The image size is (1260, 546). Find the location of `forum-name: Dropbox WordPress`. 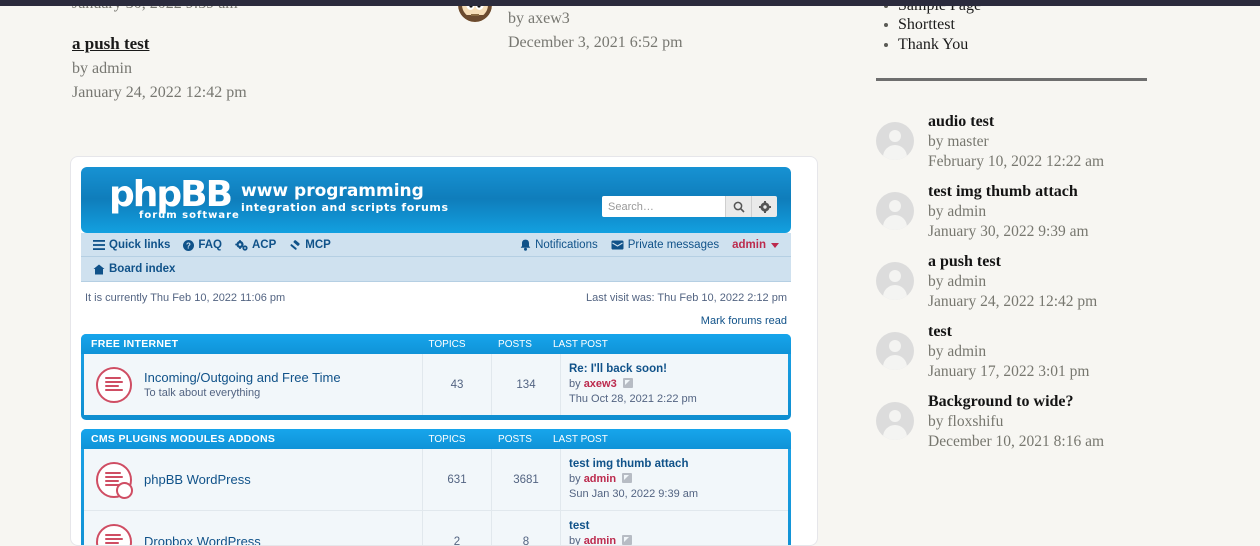

forum-name: Dropbox WordPress is located at coordinates (202, 539).